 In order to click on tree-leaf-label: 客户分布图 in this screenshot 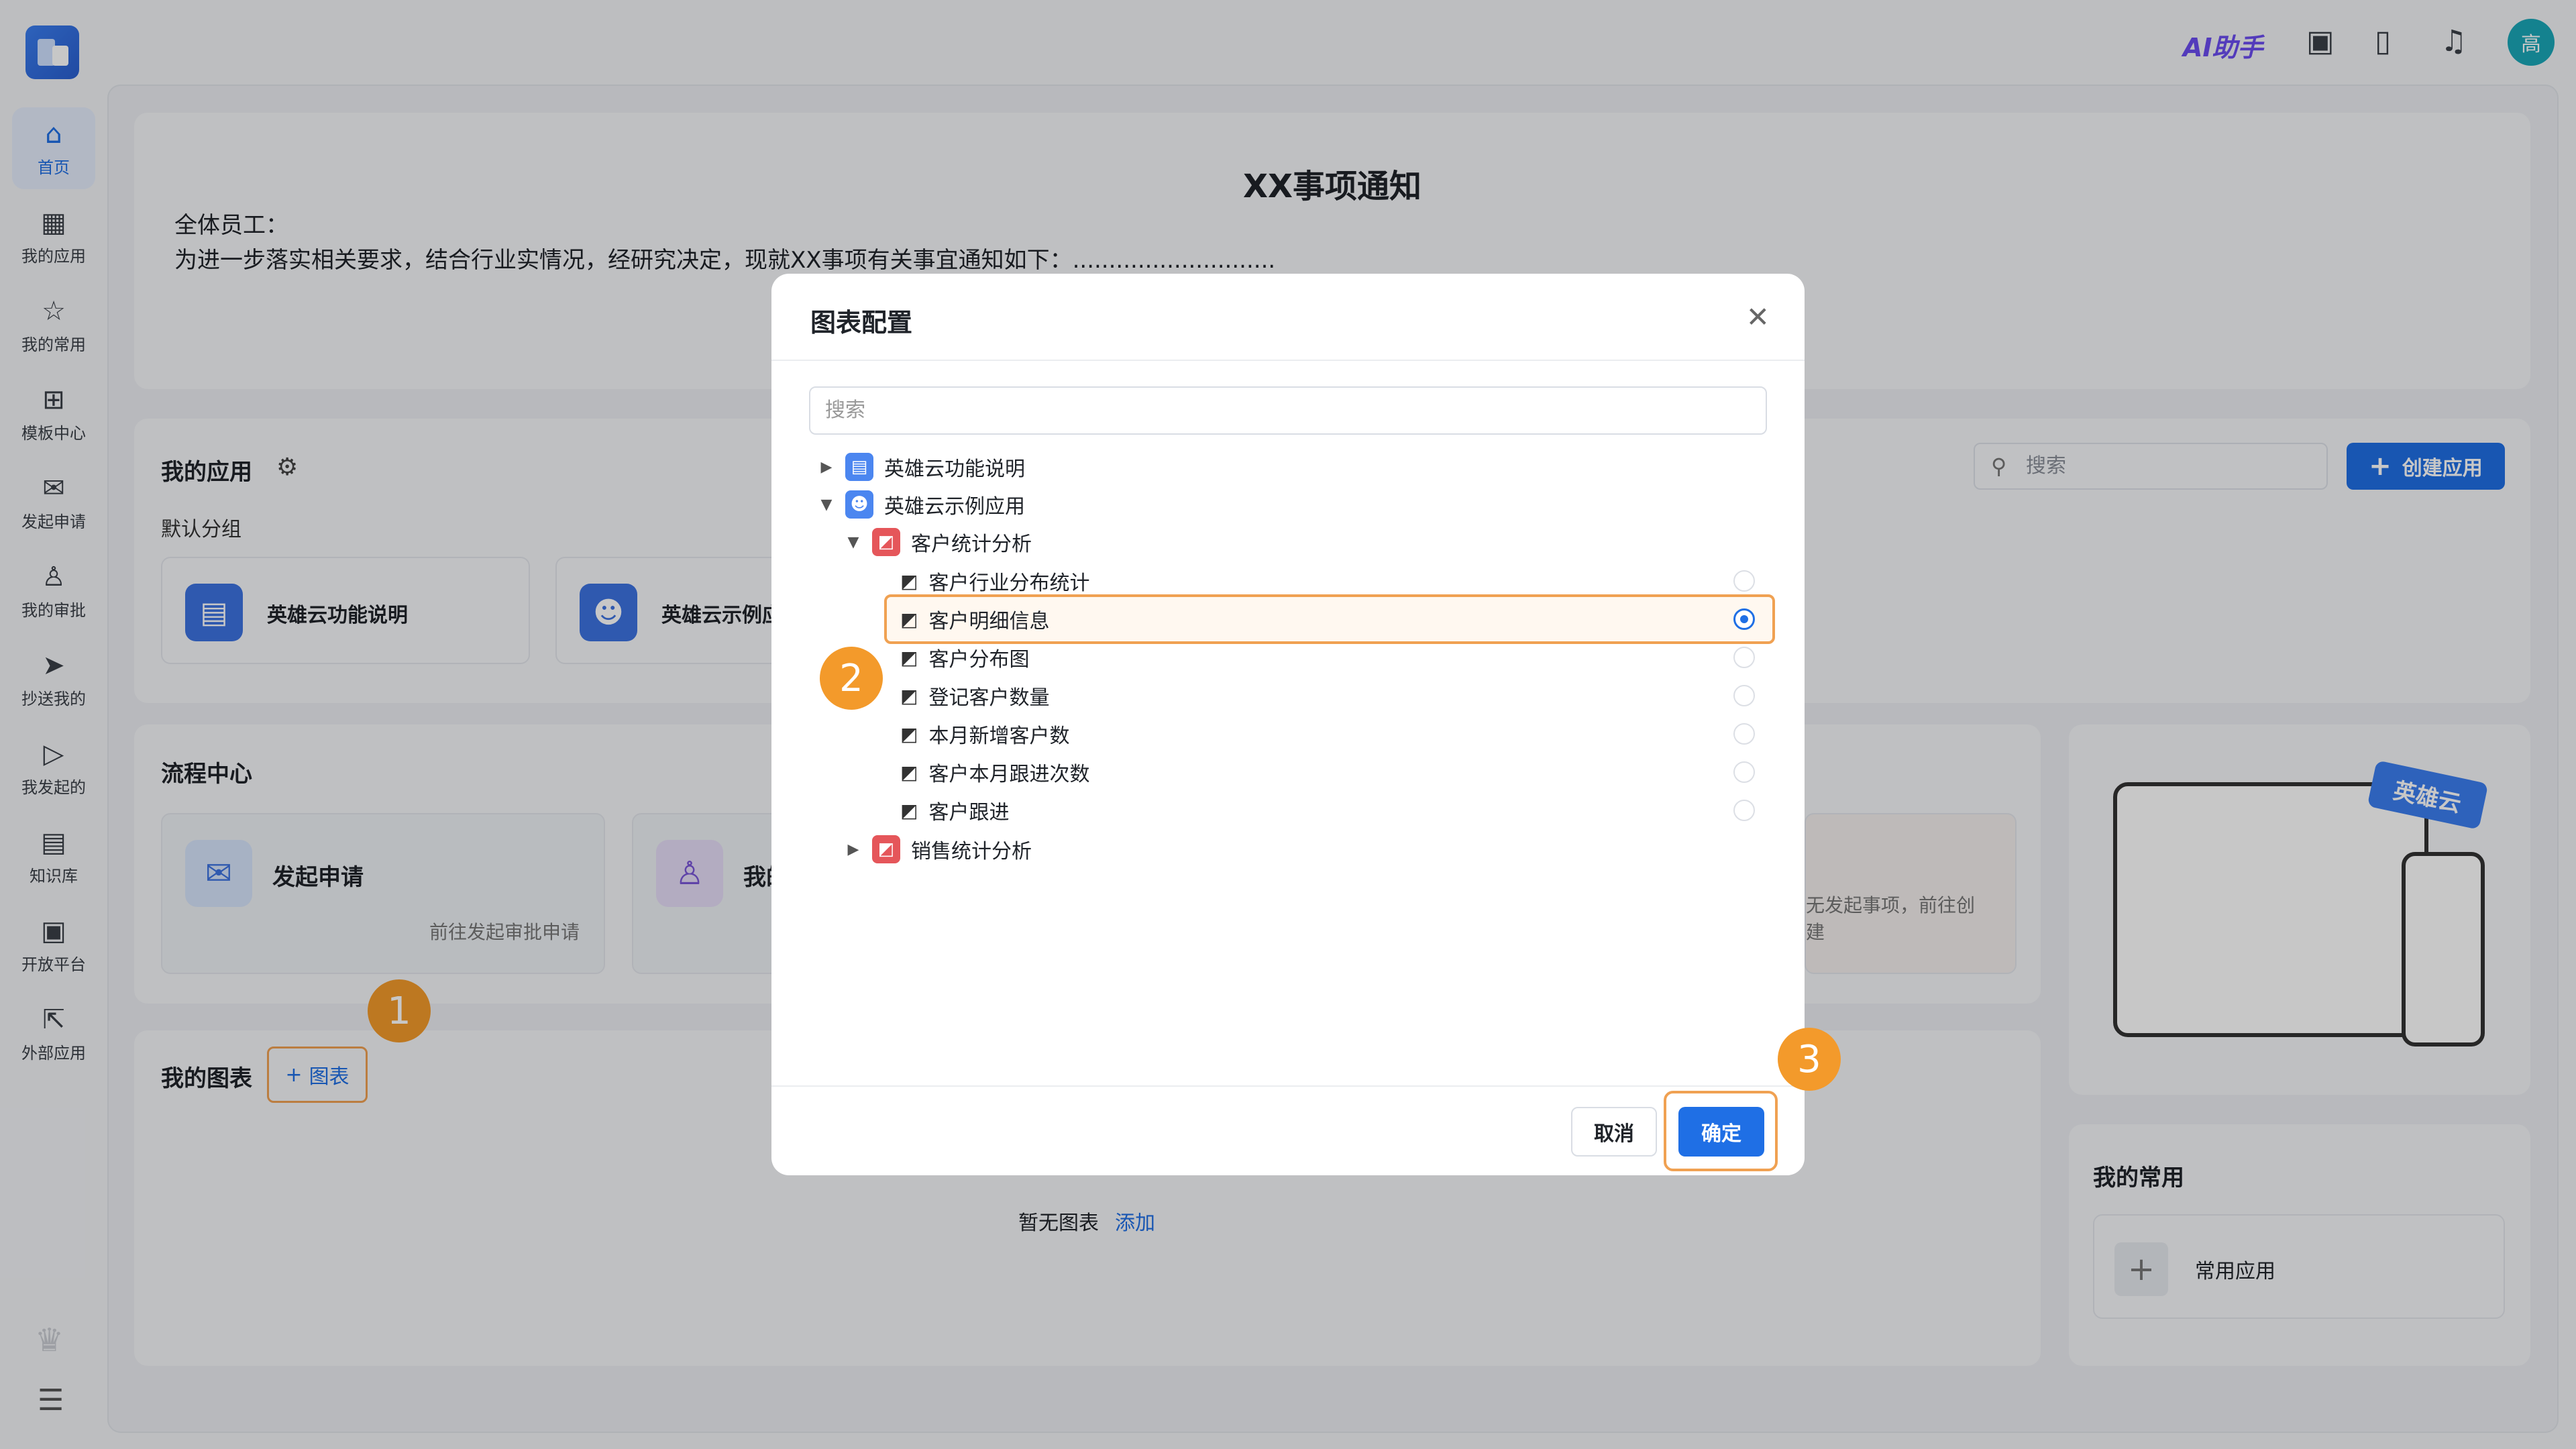, I will do `click(979, 660)`.